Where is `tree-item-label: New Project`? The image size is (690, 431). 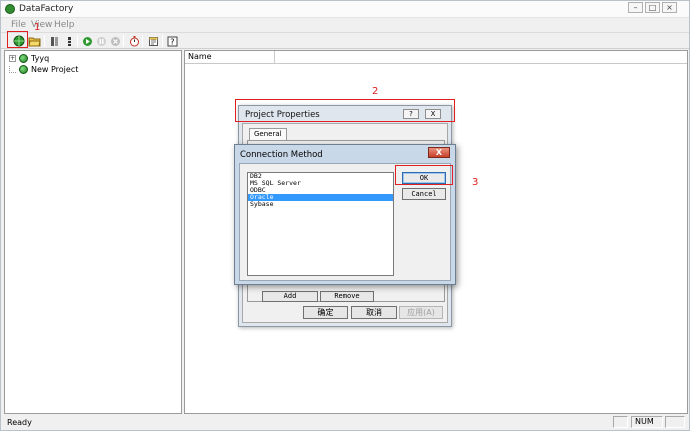
tree-item-label: New Project is located at coordinates (55, 69).